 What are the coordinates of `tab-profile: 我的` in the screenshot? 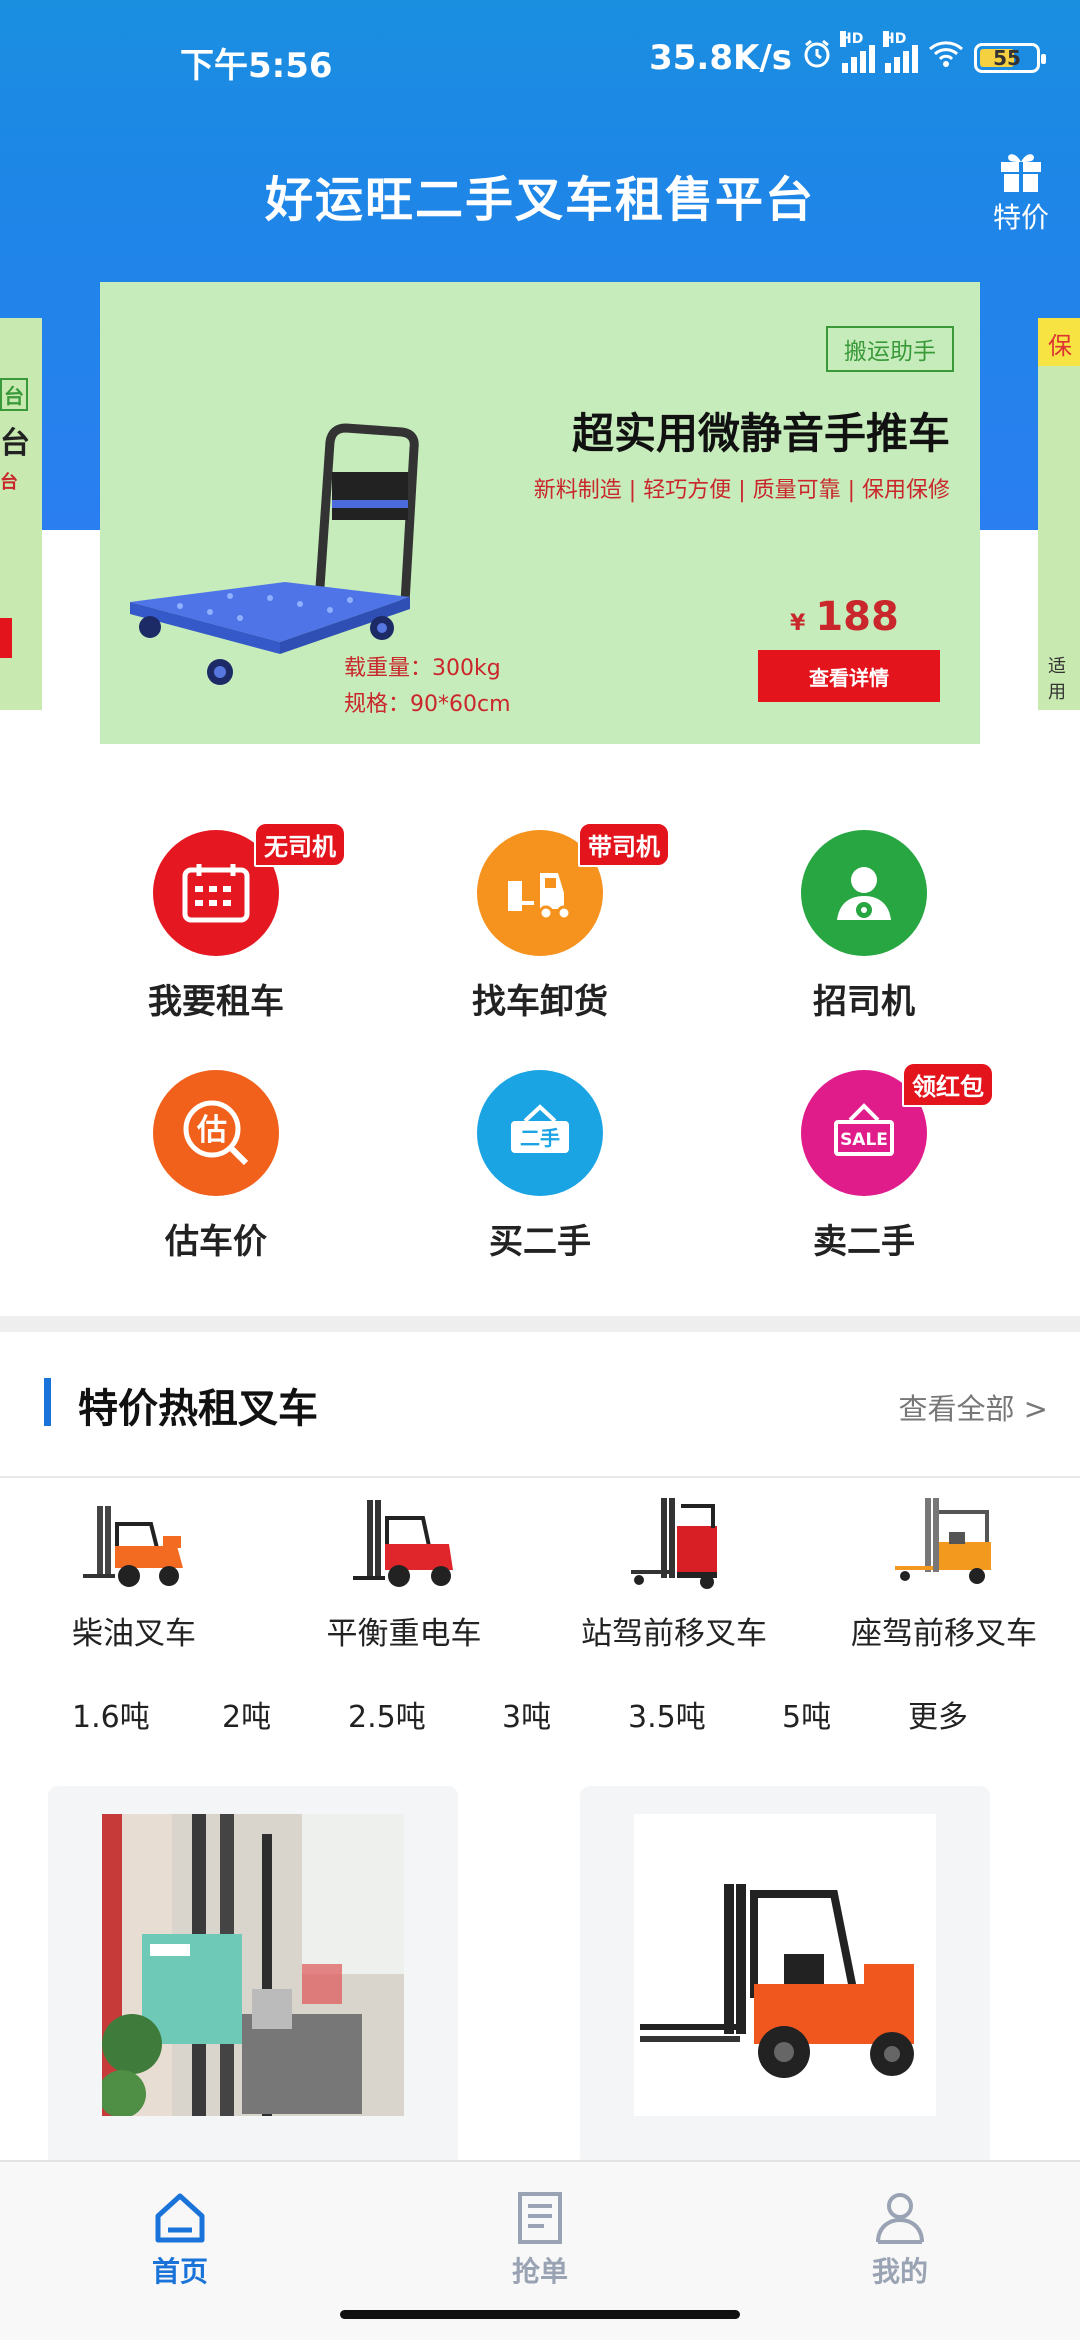 It's located at (900, 2240).